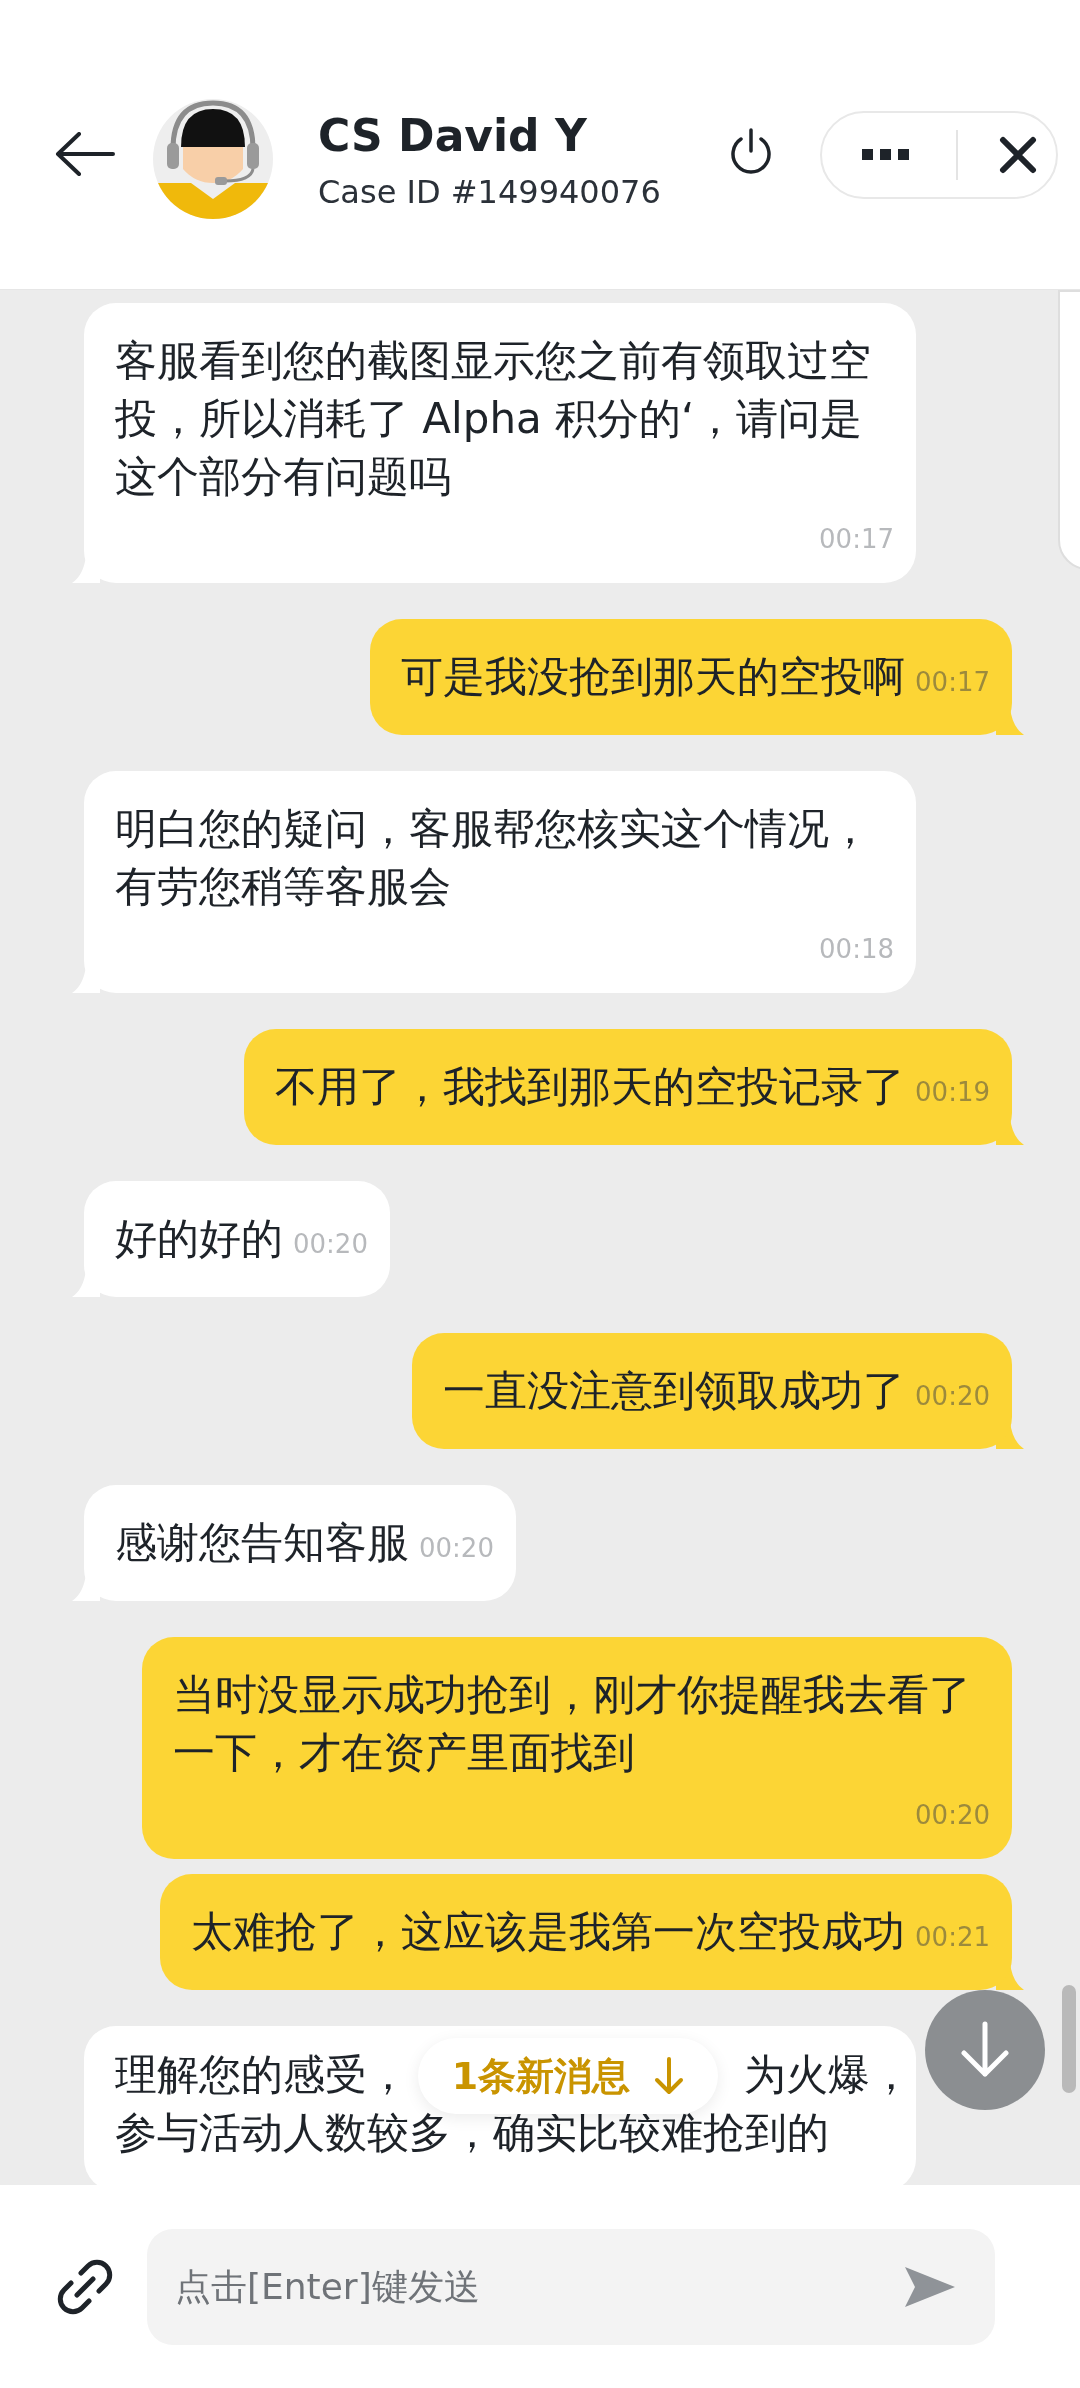  What do you see at coordinates (493, 858) in the screenshot?
I see `message-text: 明白您的疑问，客服帮您核实这个情况，有劳您稍等客服会` at bounding box center [493, 858].